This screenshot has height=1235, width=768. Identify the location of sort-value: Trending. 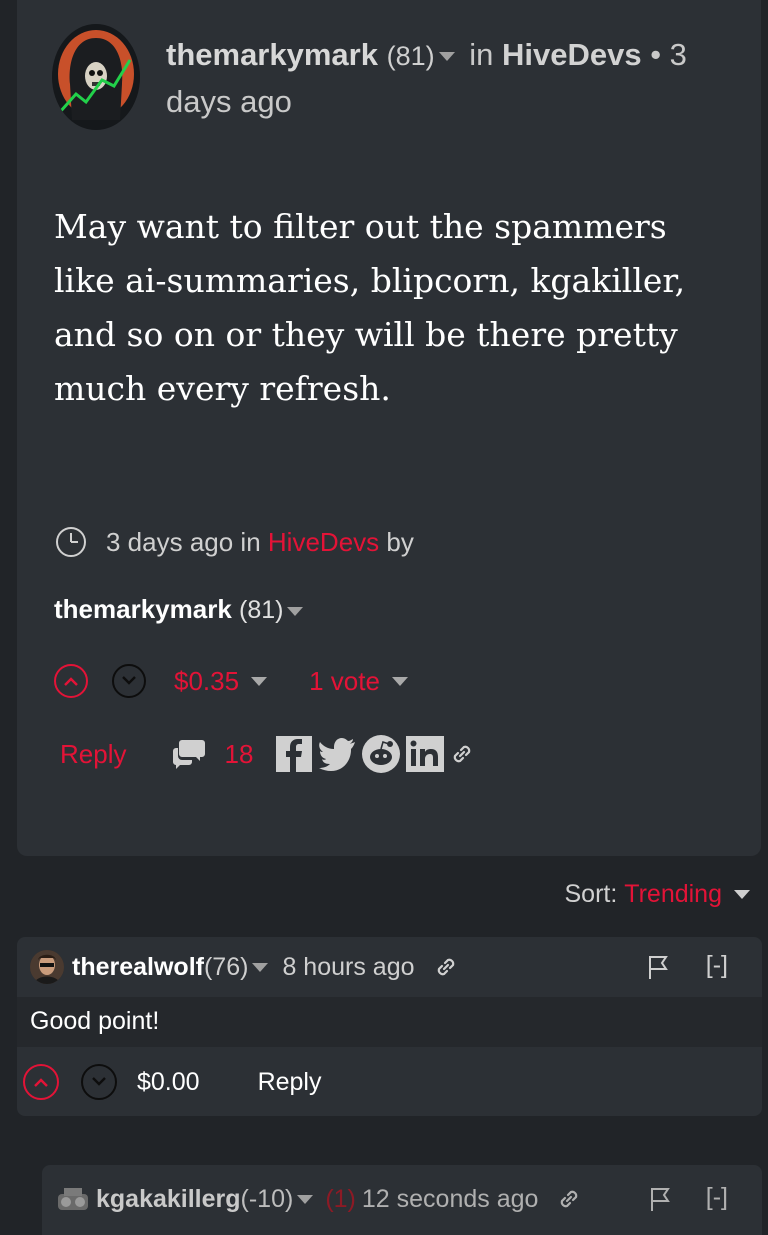
(673, 894).